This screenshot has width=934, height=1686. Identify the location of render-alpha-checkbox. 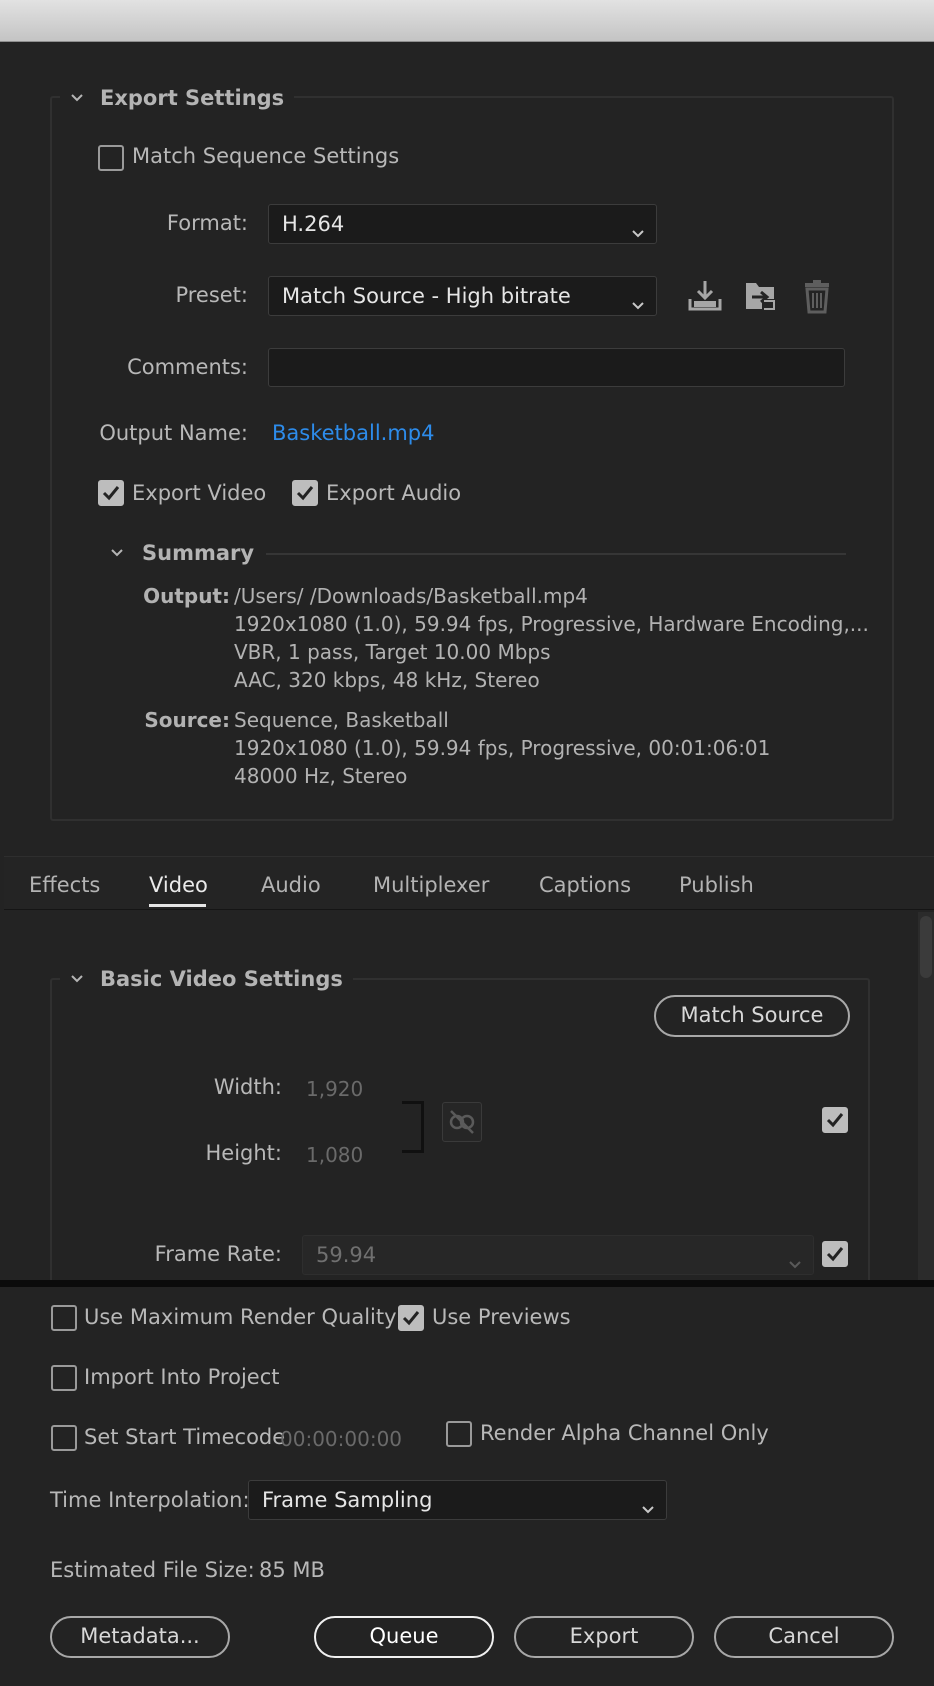
(459, 1434).